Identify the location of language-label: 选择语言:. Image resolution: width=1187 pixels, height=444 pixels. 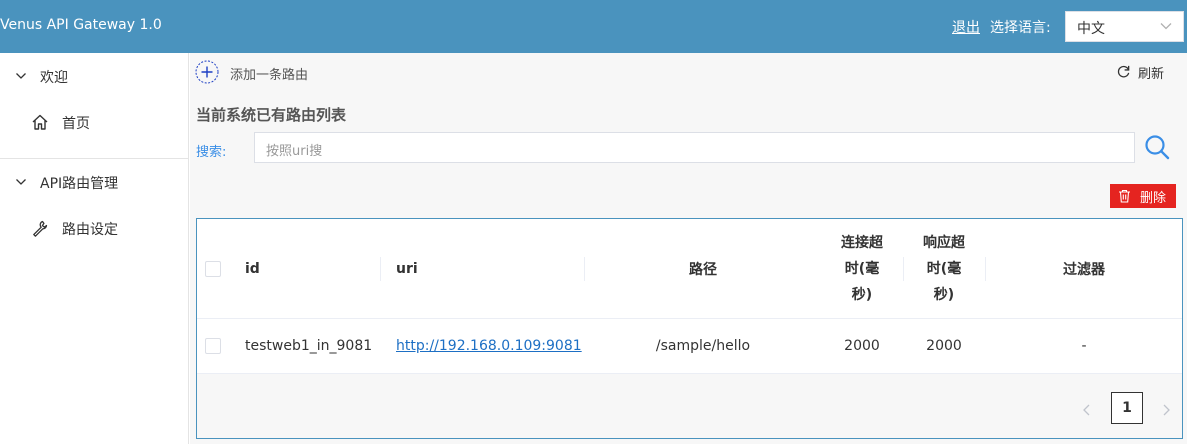
(1020, 28).